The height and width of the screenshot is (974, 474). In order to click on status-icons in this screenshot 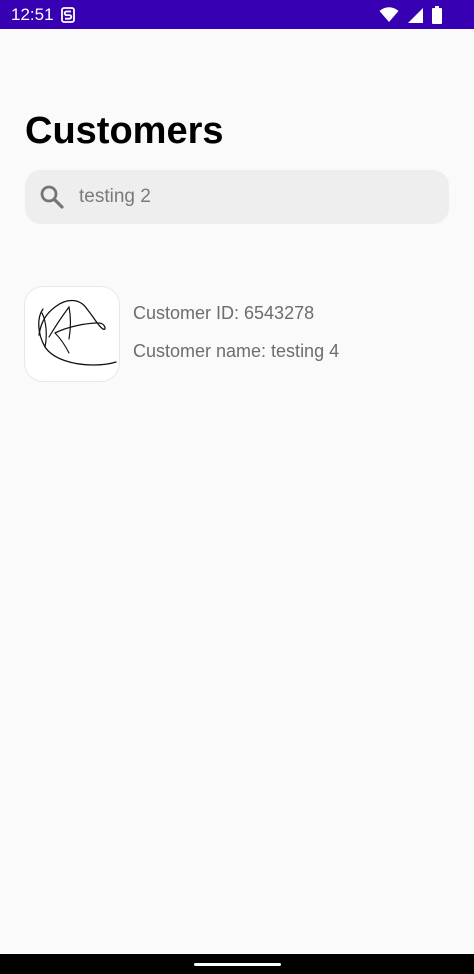, I will do `click(410, 15)`.